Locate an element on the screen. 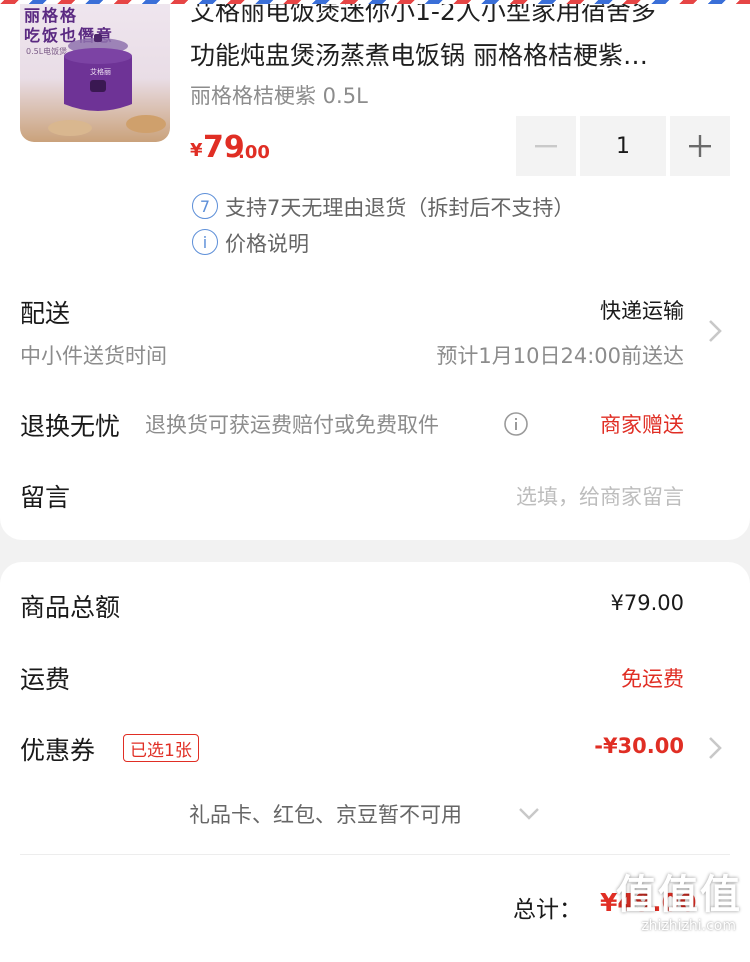  plus-icon is located at coordinates (700, 146).